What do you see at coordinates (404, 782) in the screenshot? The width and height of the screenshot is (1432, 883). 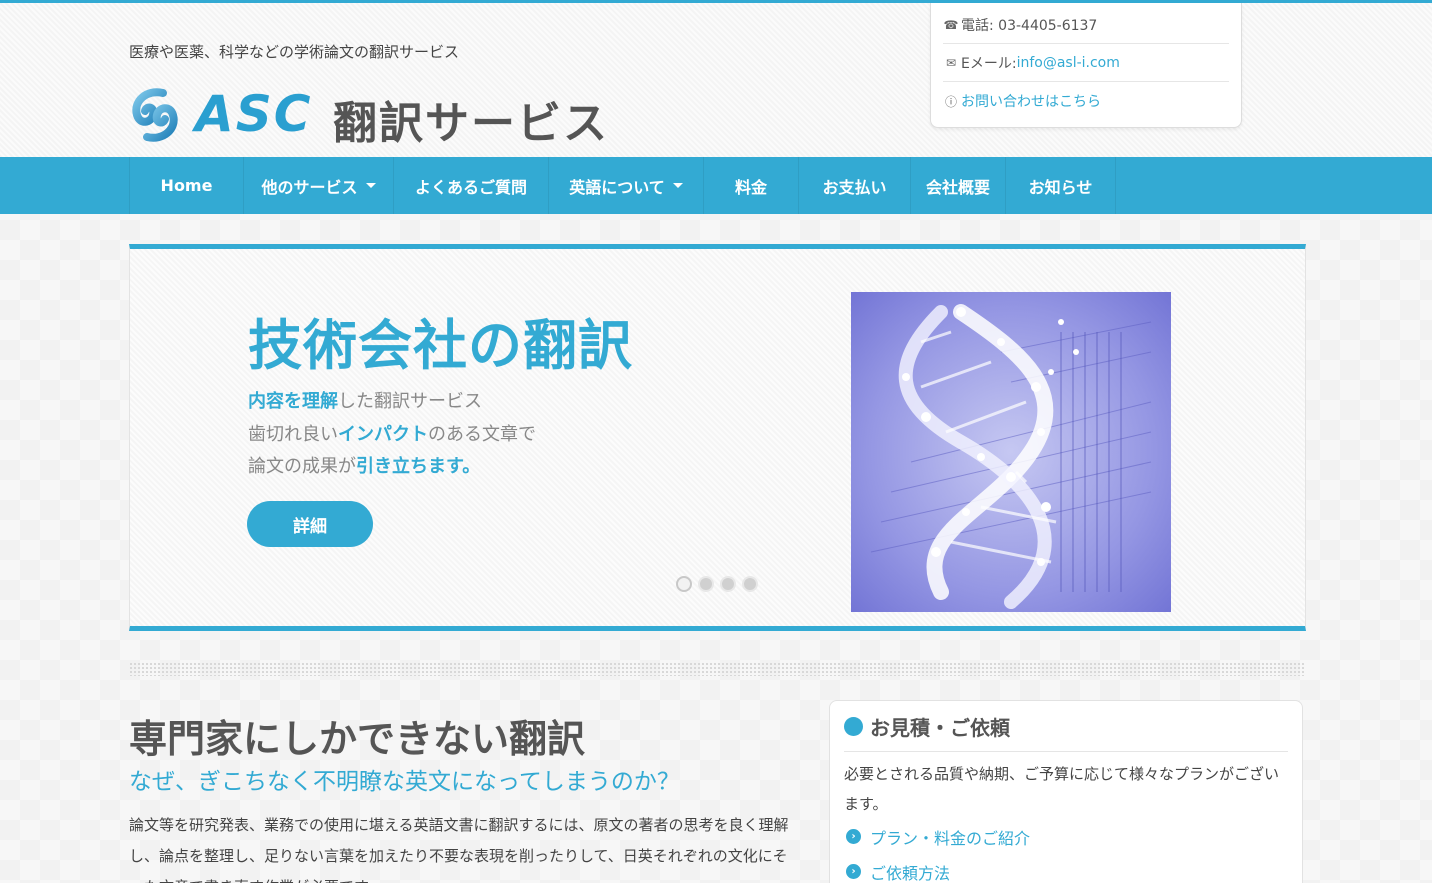 I see `main-subheading: なぜ、ぎこちなく不明瞭な英文になってしまうのか？` at bounding box center [404, 782].